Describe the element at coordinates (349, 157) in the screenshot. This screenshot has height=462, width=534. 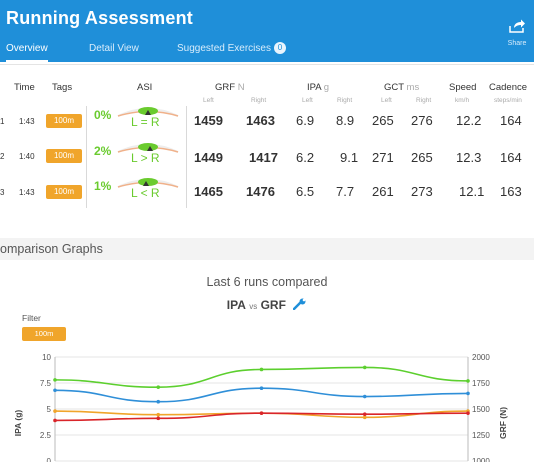
I see `ipa-right: 9.1` at that location.